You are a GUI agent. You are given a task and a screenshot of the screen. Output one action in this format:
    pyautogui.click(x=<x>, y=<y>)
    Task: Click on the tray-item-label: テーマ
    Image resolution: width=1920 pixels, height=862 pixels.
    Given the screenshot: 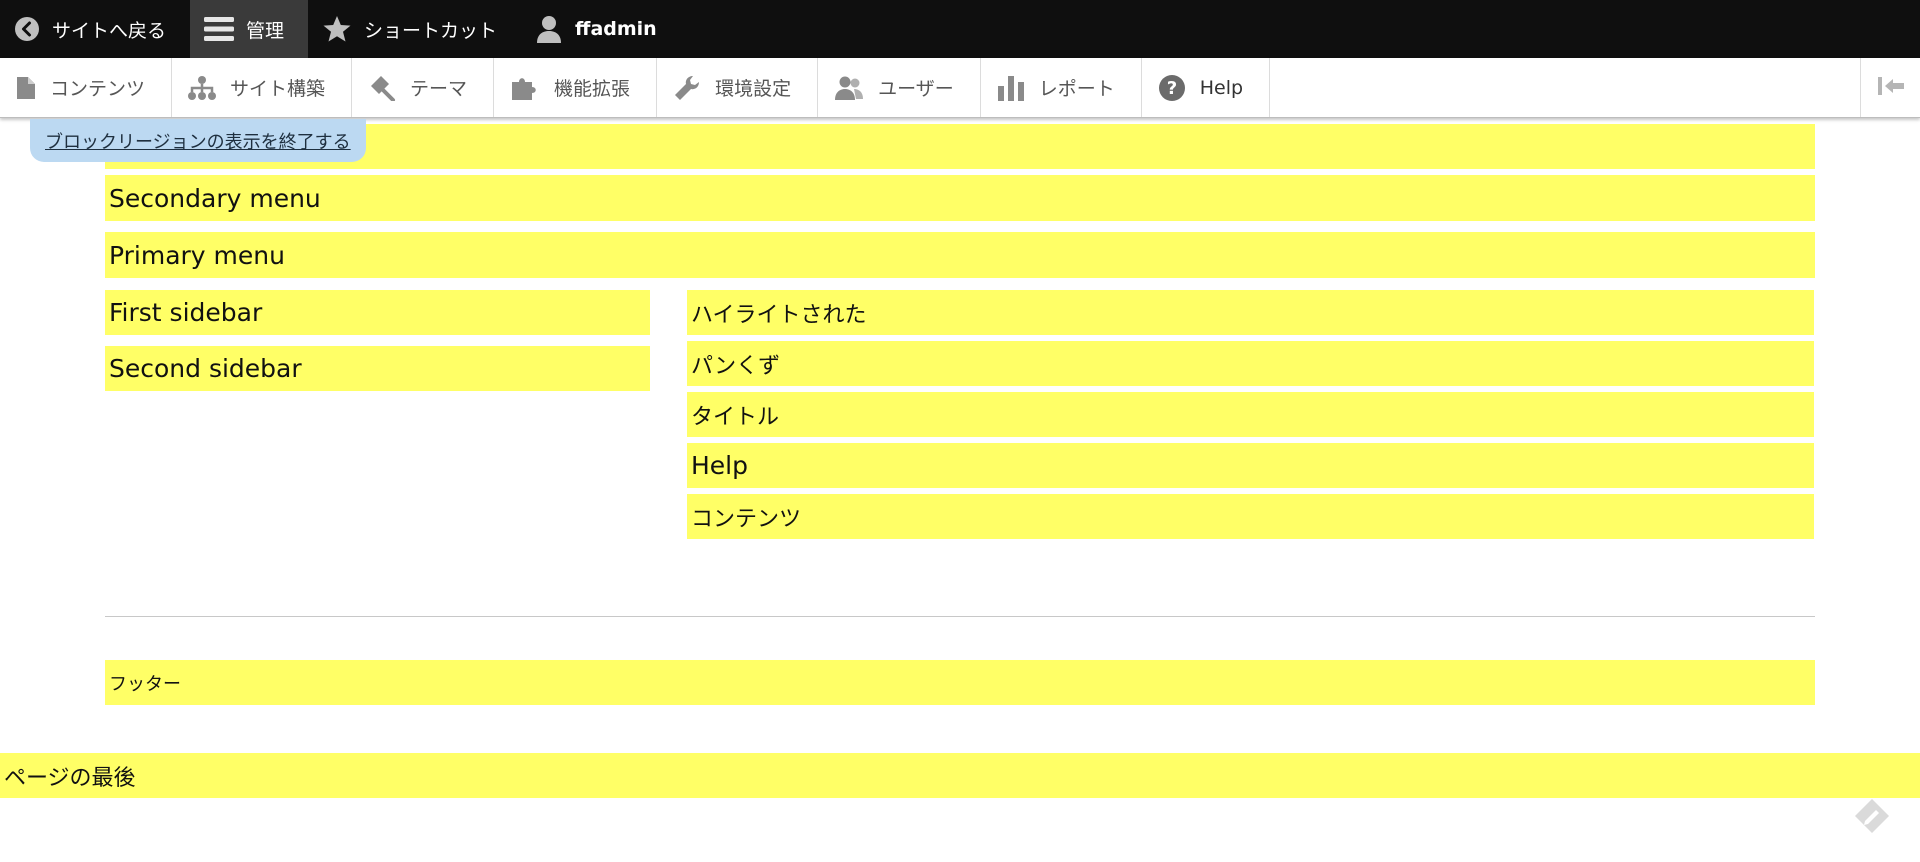 What is the action you would take?
    pyautogui.click(x=439, y=89)
    